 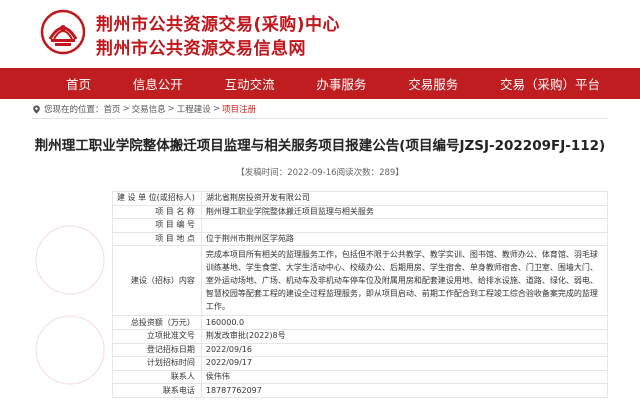 What do you see at coordinates (404, 239) in the screenshot?
I see `row-value-project-location: 位于荆州市荆州区学苑路` at bounding box center [404, 239].